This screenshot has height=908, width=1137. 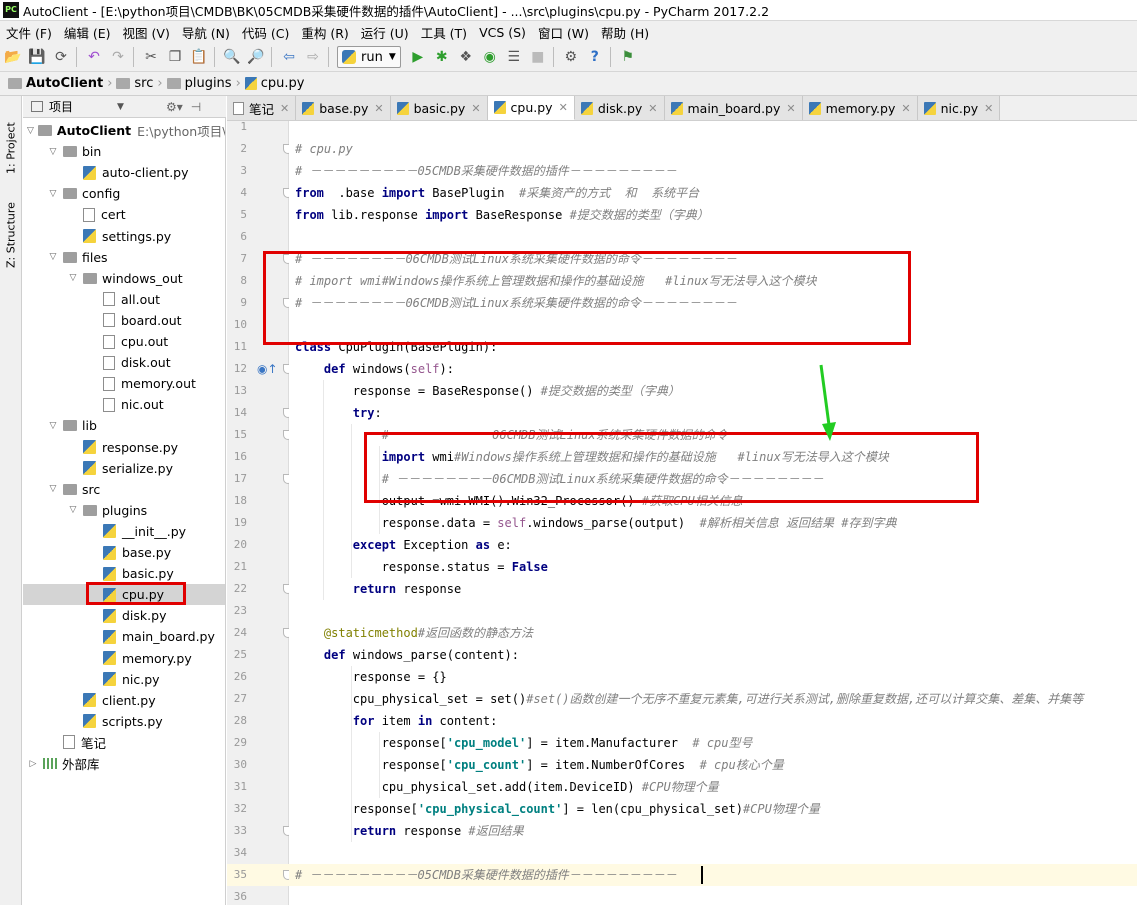 What do you see at coordinates (206, 32) in the screenshot?
I see `menu-item-3: 导航 (N)` at bounding box center [206, 32].